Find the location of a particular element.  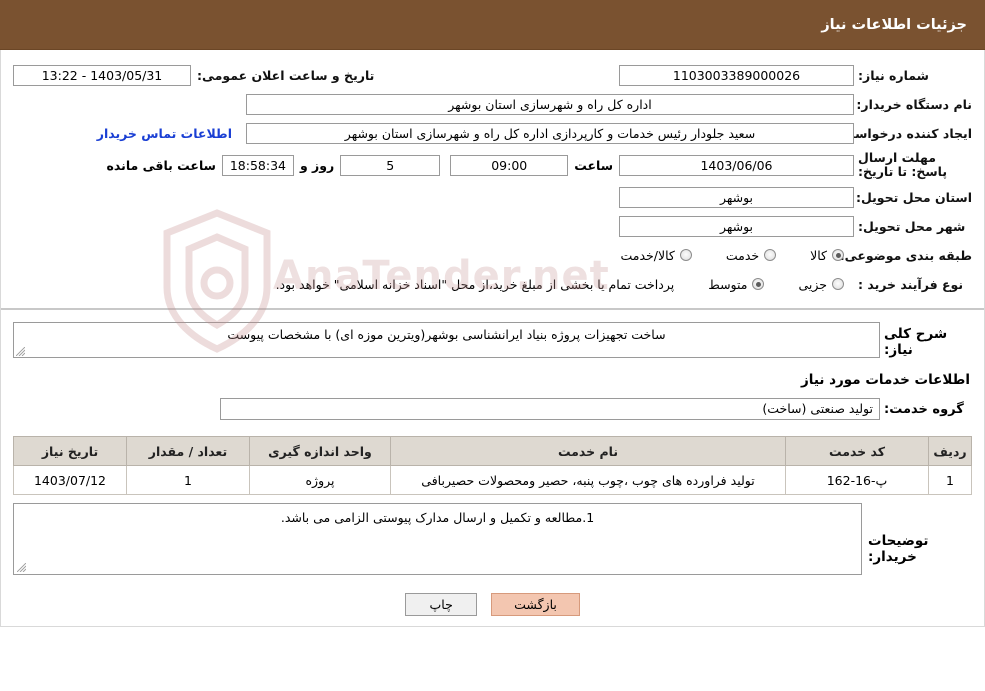

page-title: جزئیات اطلاعات نیاز is located at coordinates (894, 24).